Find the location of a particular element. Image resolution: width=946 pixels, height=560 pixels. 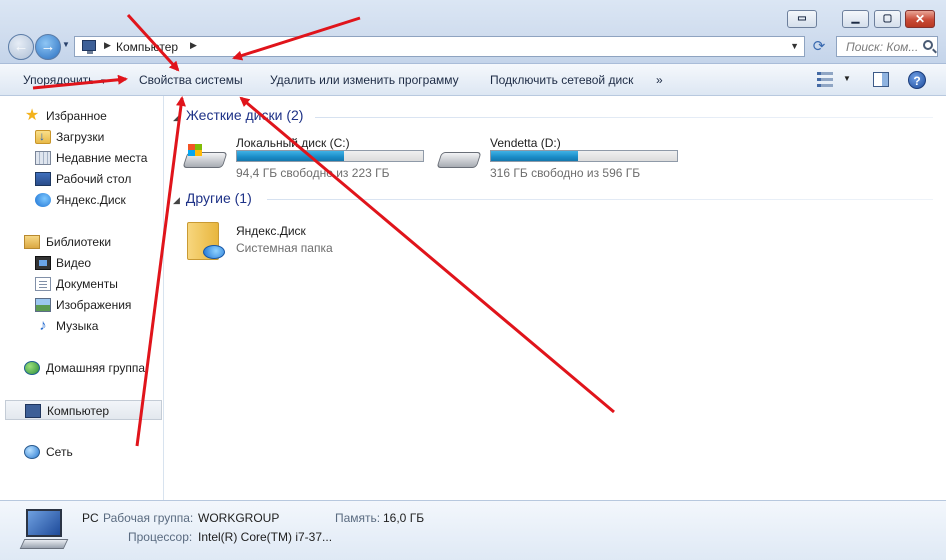

sidebar-item-homegroup: Домашняя группа is located at coordinates (82, 368).